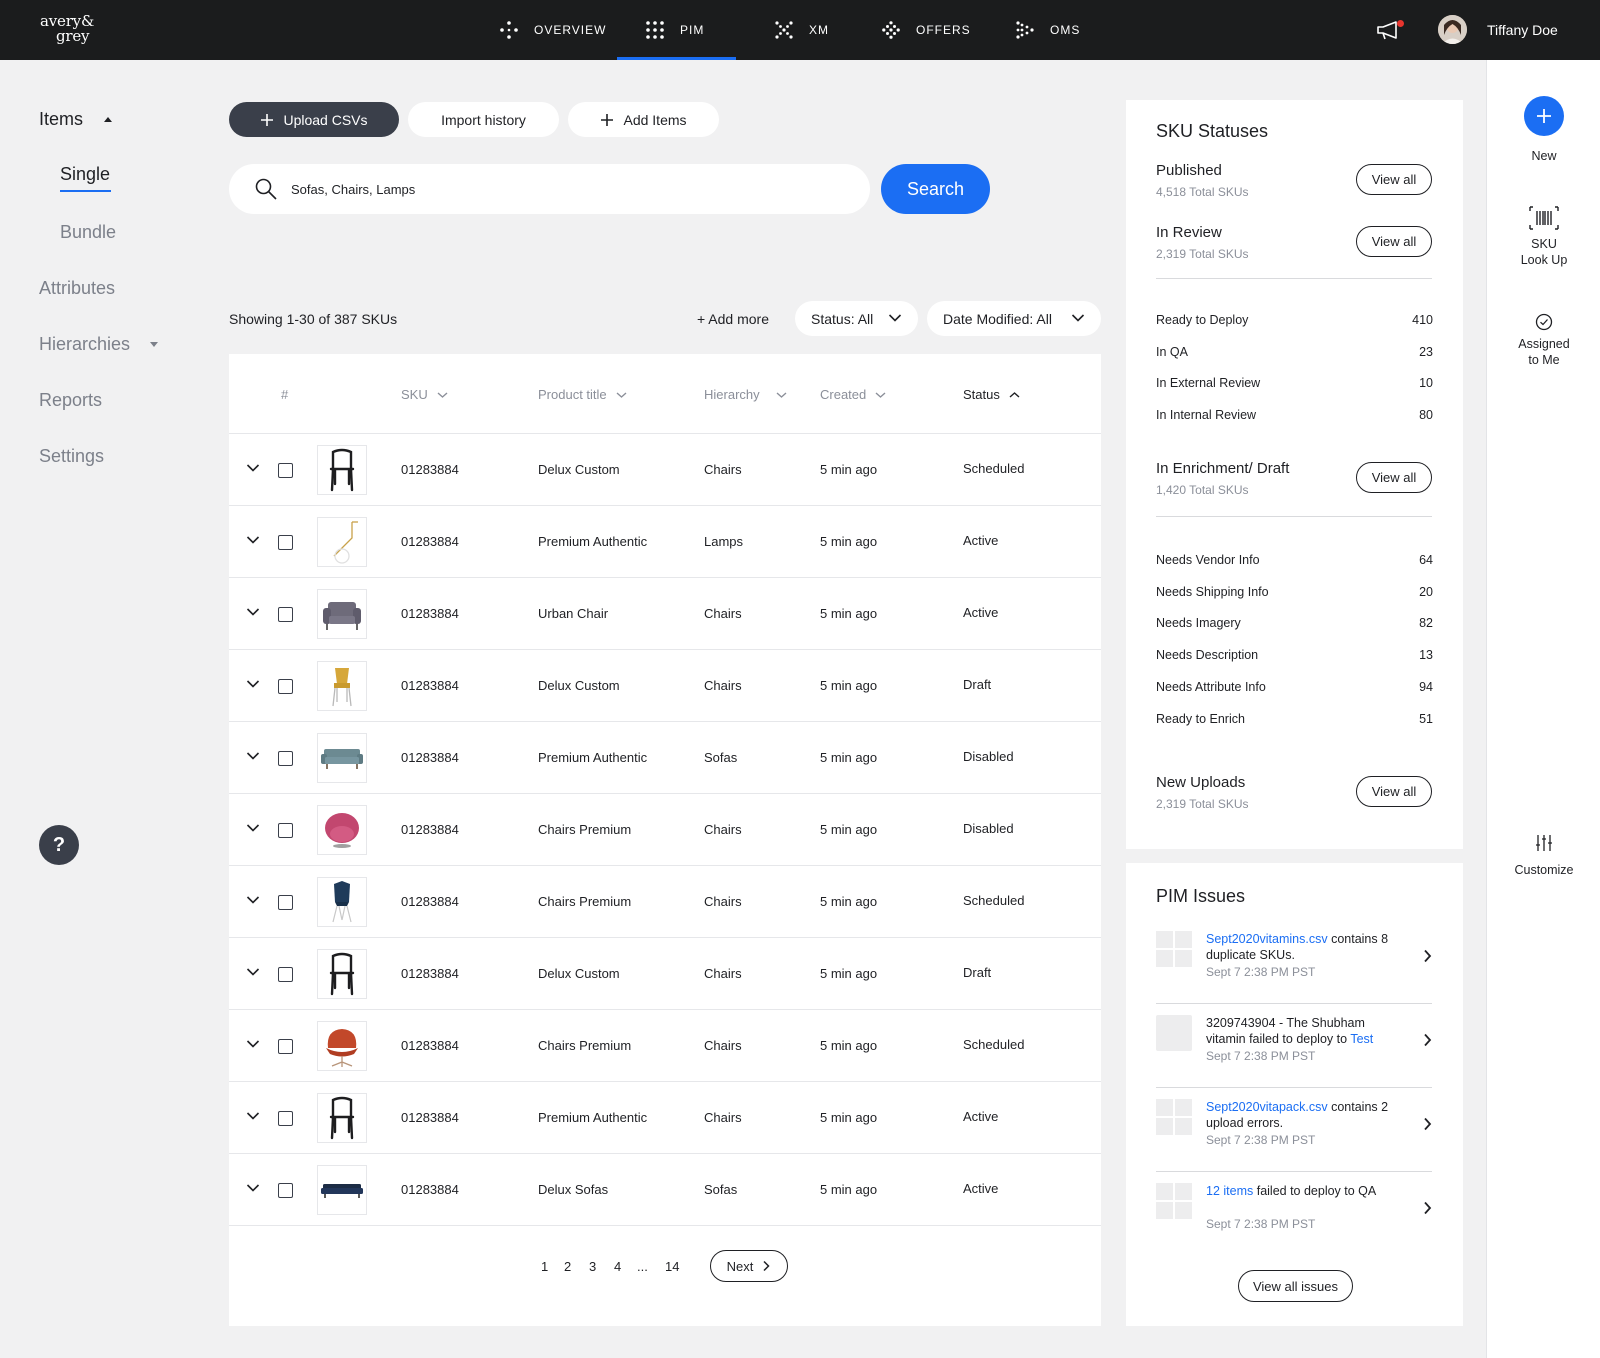 Image resolution: width=1600 pixels, height=1358 pixels. I want to click on sku-lookup-button: SKU Look Up, so click(1543, 252).